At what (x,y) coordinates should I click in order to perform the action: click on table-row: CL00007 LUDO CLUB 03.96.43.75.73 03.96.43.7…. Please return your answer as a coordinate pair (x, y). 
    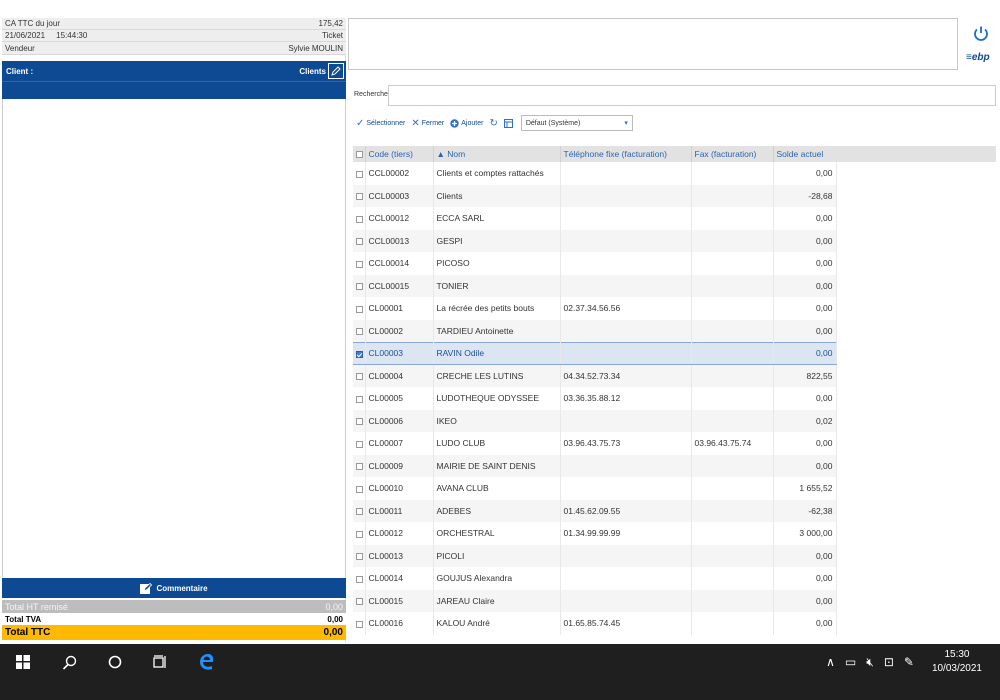
    Looking at the image, I should click on (595, 443).